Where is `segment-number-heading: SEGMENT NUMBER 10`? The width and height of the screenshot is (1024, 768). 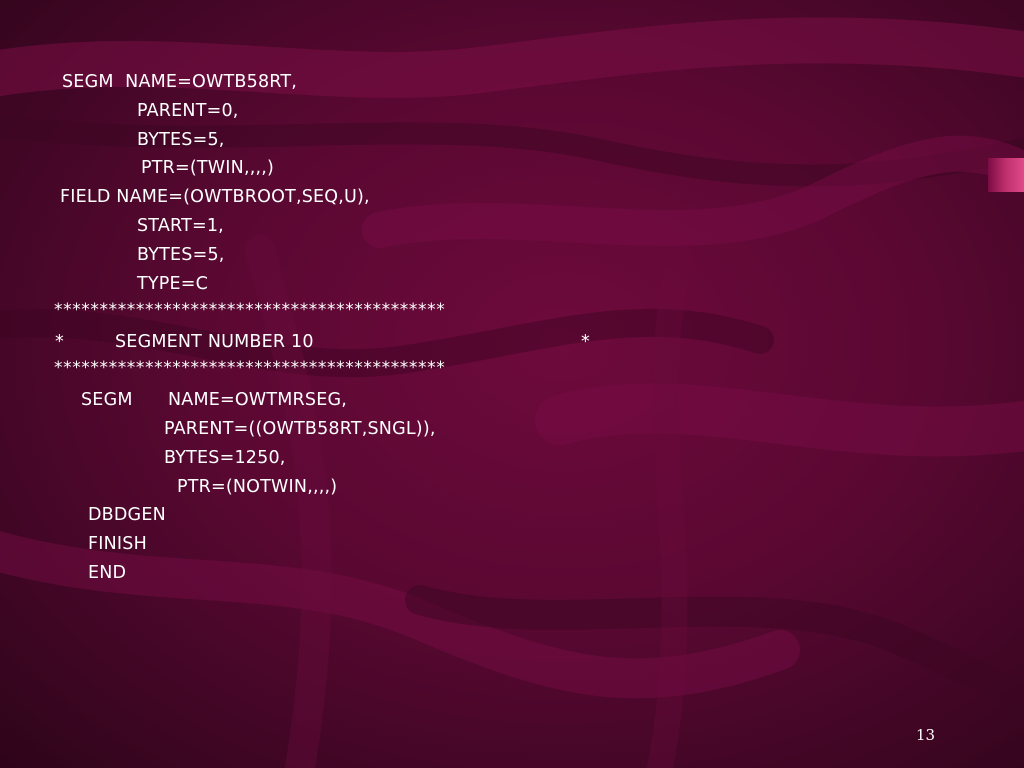 segment-number-heading: SEGMENT NUMBER 10 is located at coordinates (214, 342).